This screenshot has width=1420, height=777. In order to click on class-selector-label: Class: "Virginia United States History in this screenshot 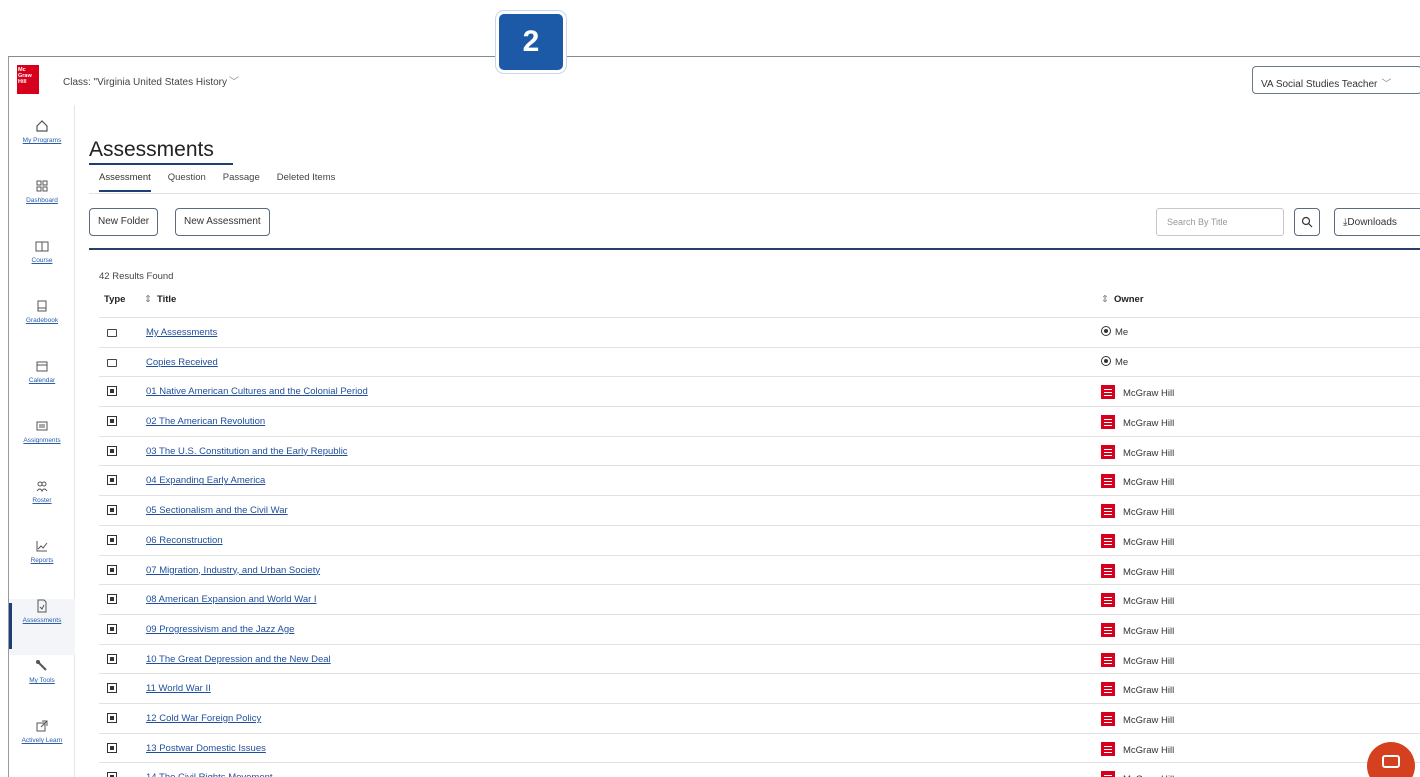, I will do `click(145, 82)`.